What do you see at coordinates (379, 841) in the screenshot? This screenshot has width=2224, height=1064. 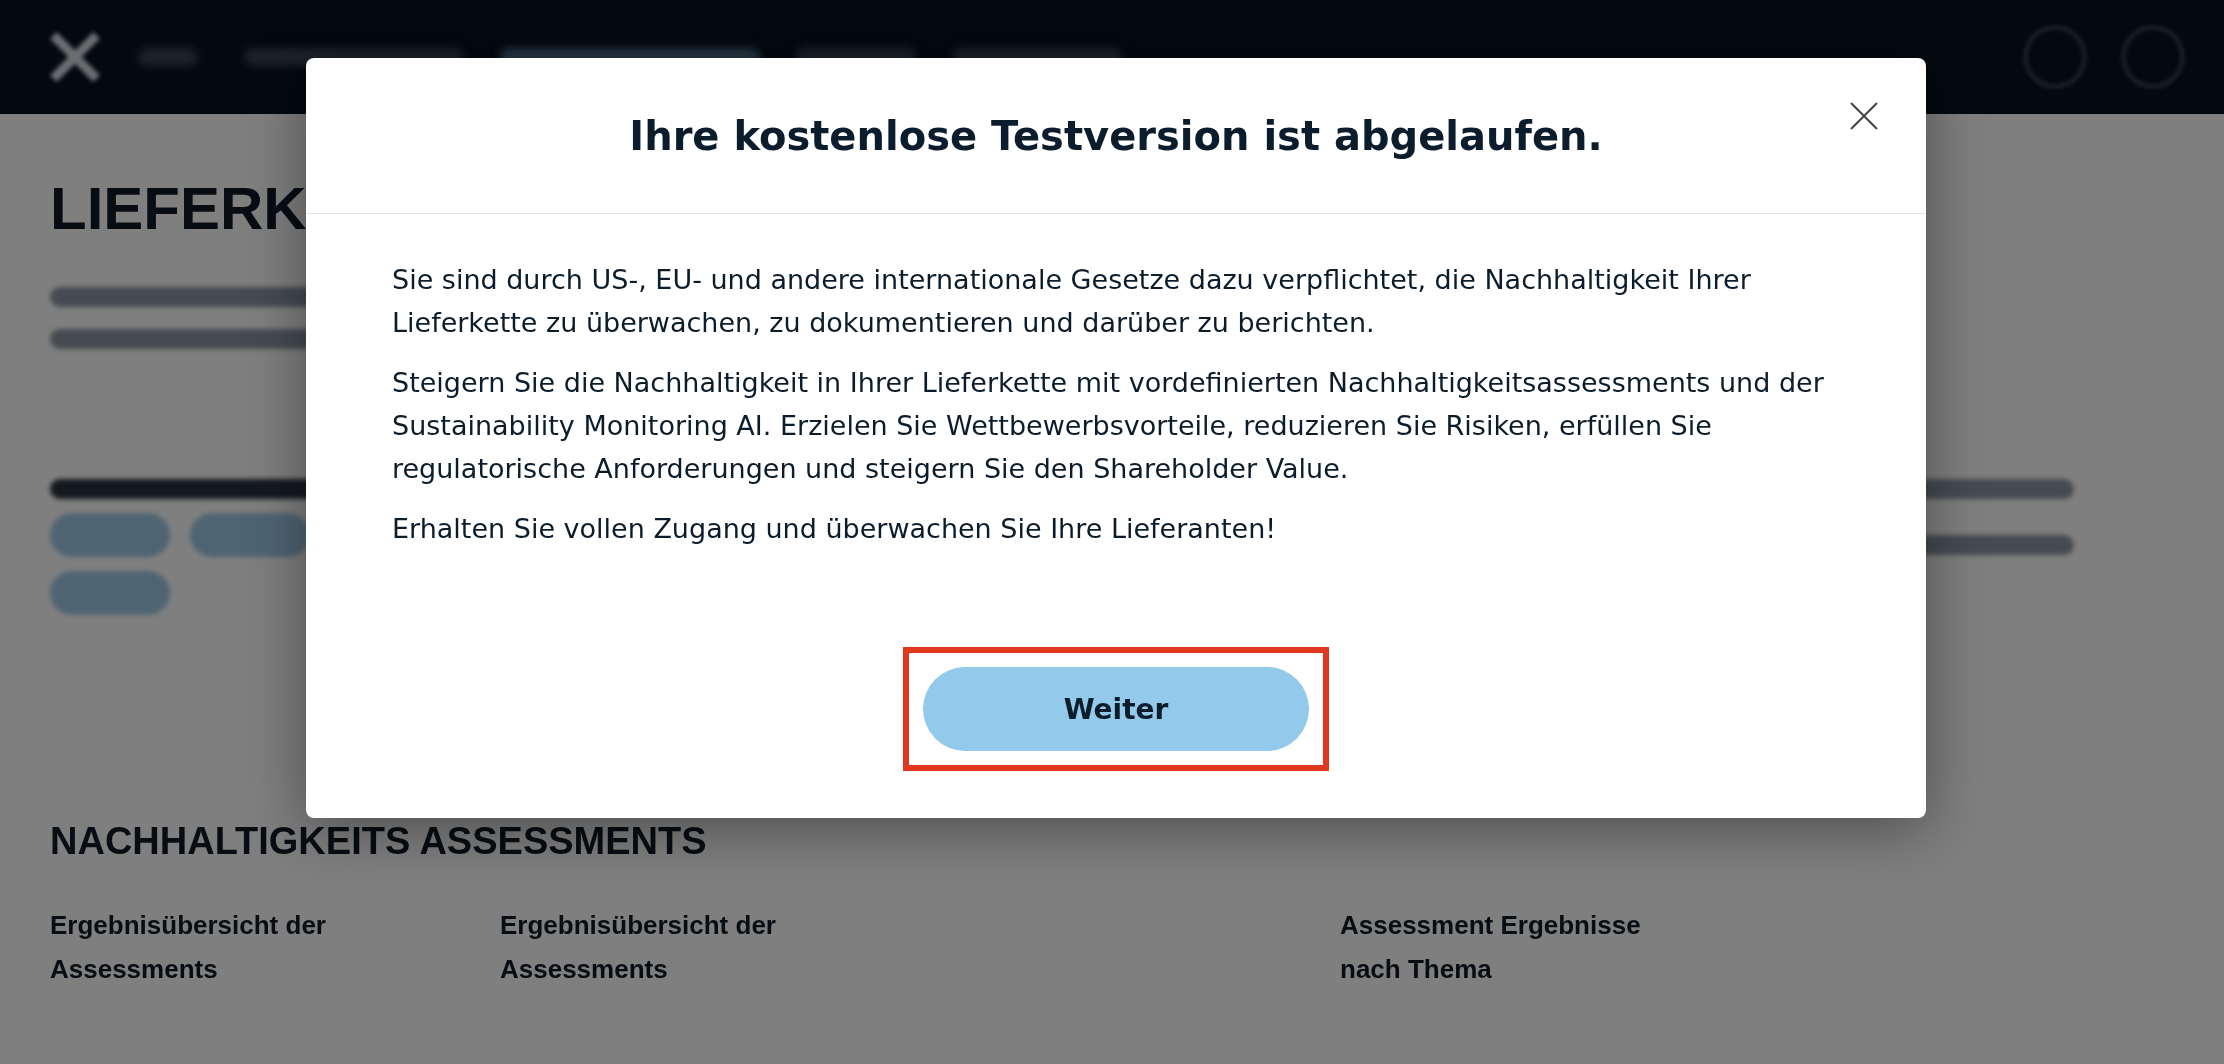 I see `section-title: NACHHALTIGKEITS ASSESSMENTS` at bounding box center [379, 841].